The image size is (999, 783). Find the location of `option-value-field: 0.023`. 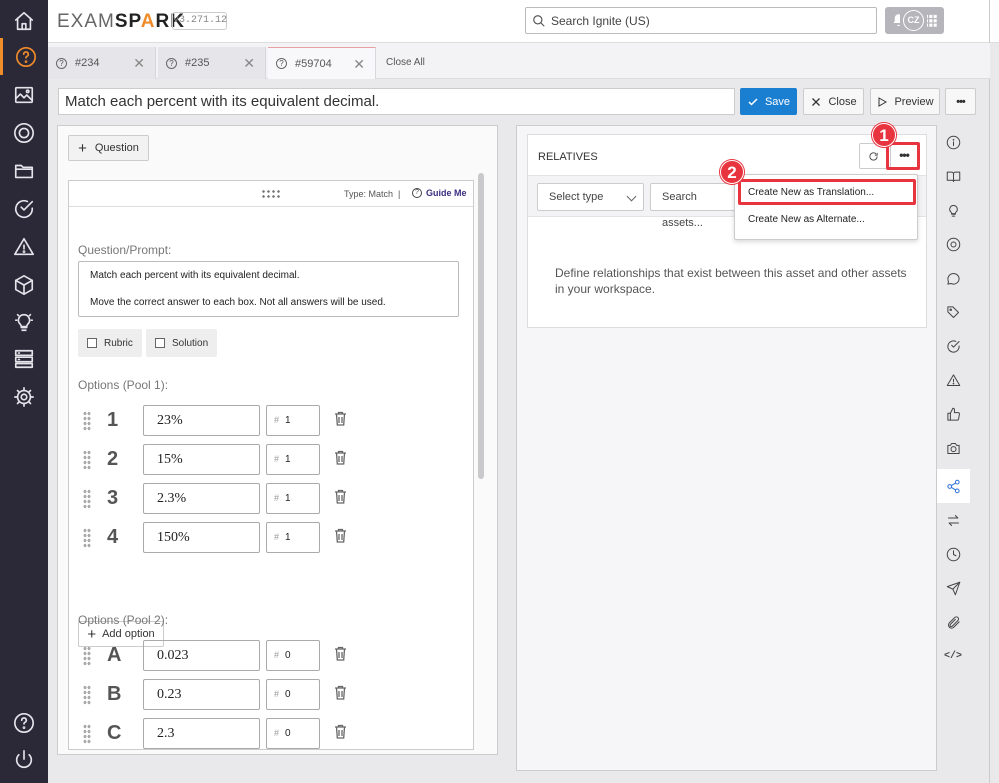

option-value-field: 0.023 is located at coordinates (201, 655).